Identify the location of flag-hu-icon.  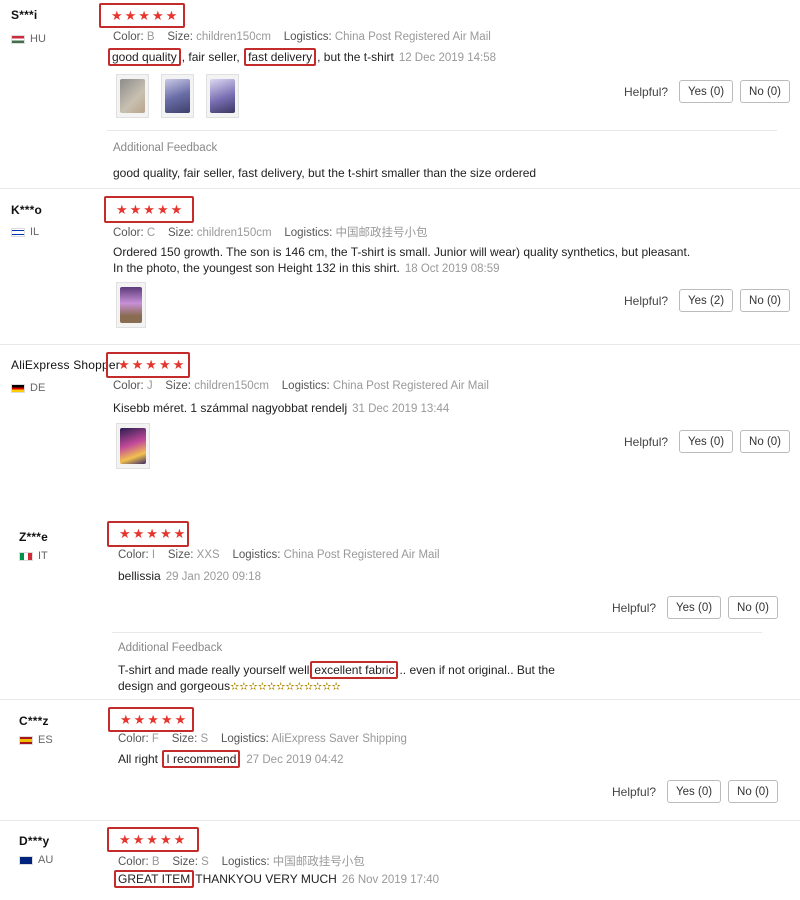
(18, 39).